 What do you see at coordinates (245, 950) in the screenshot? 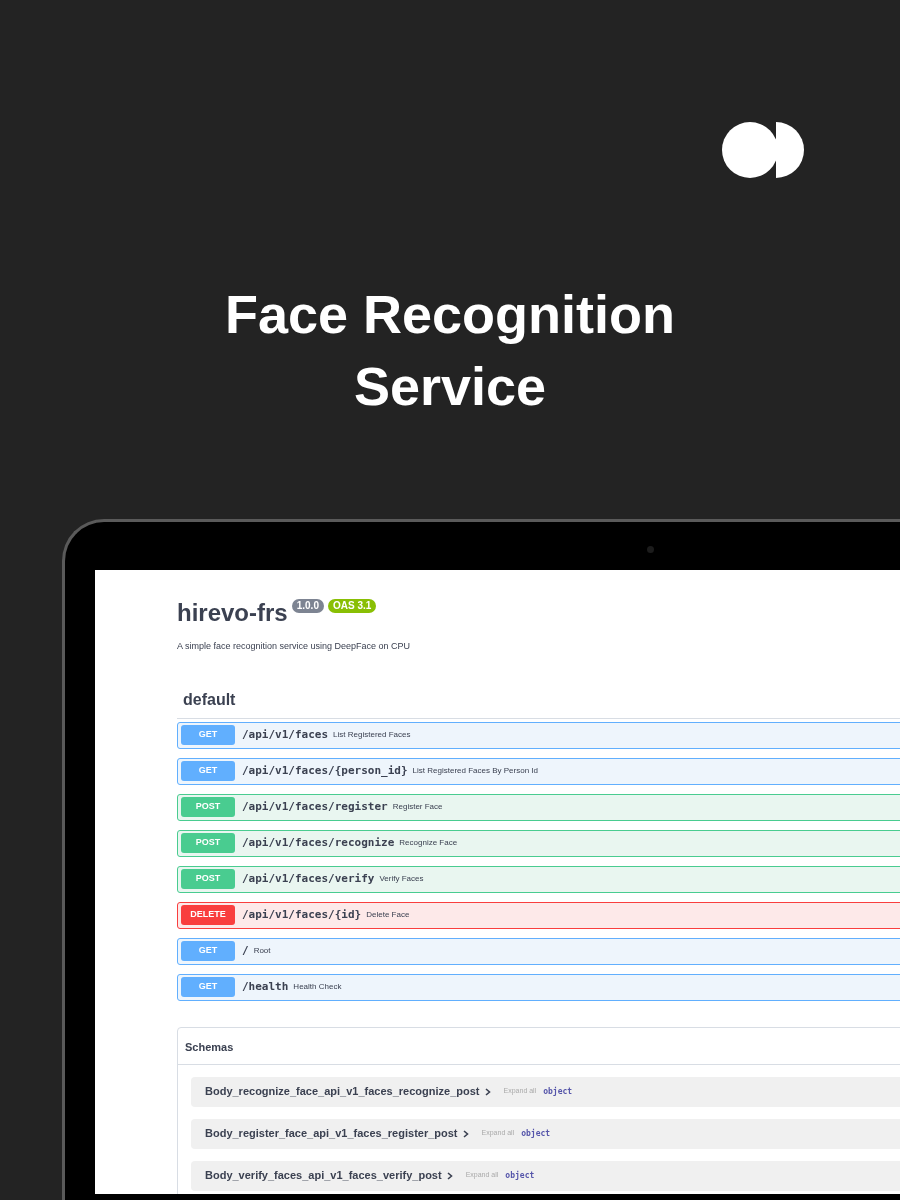
I see `endpoint-path: /` at bounding box center [245, 950].